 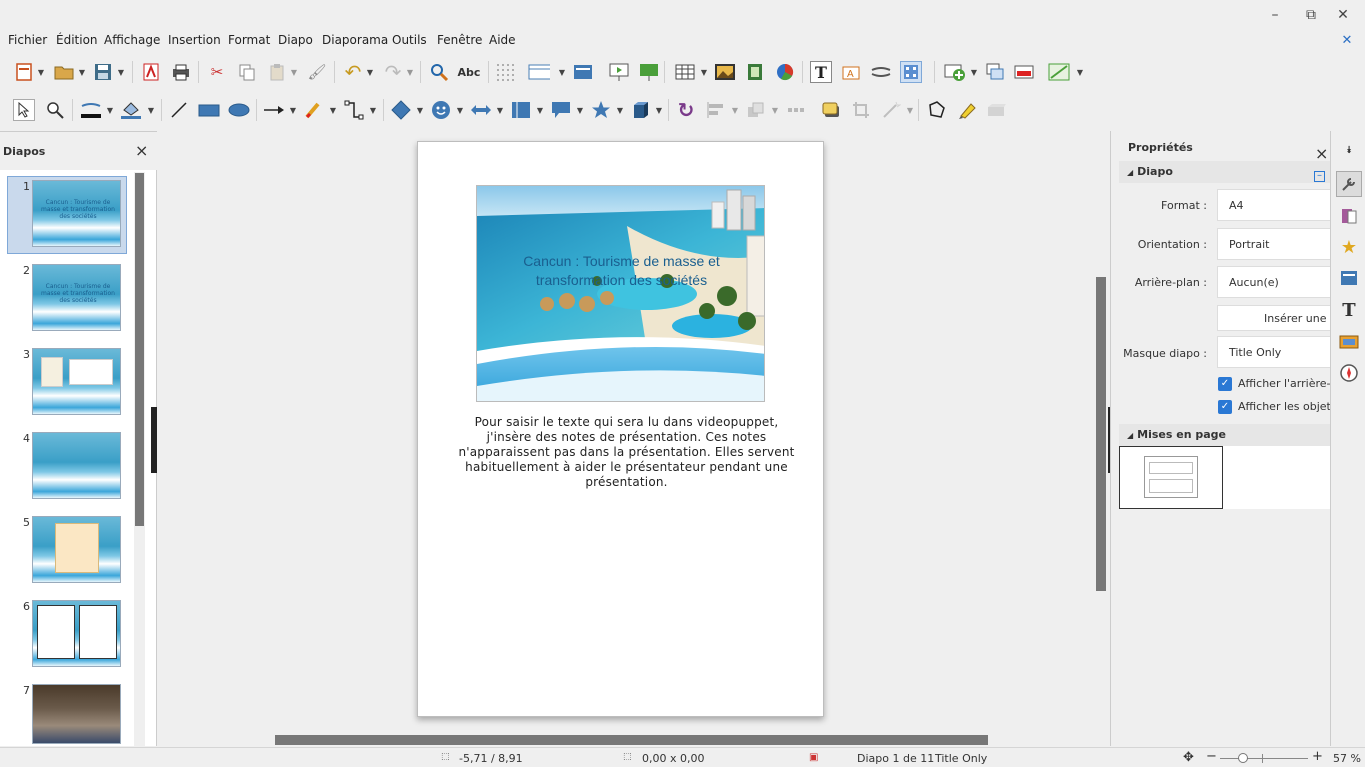 What do you see at coordinates (131, 110) in the screenshot?
I see `fill-color-icon` at bounding box center [131, 110].